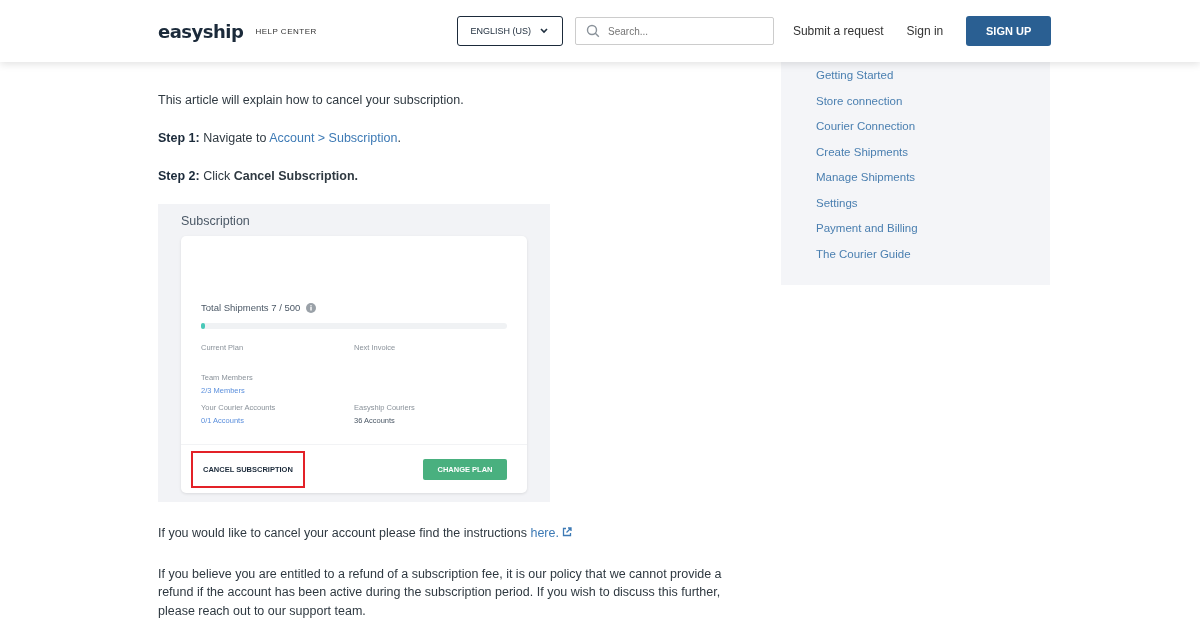 The image size is (1200, 628). I want to click on help-center-label: HELP CENTER, so click(286, 31).